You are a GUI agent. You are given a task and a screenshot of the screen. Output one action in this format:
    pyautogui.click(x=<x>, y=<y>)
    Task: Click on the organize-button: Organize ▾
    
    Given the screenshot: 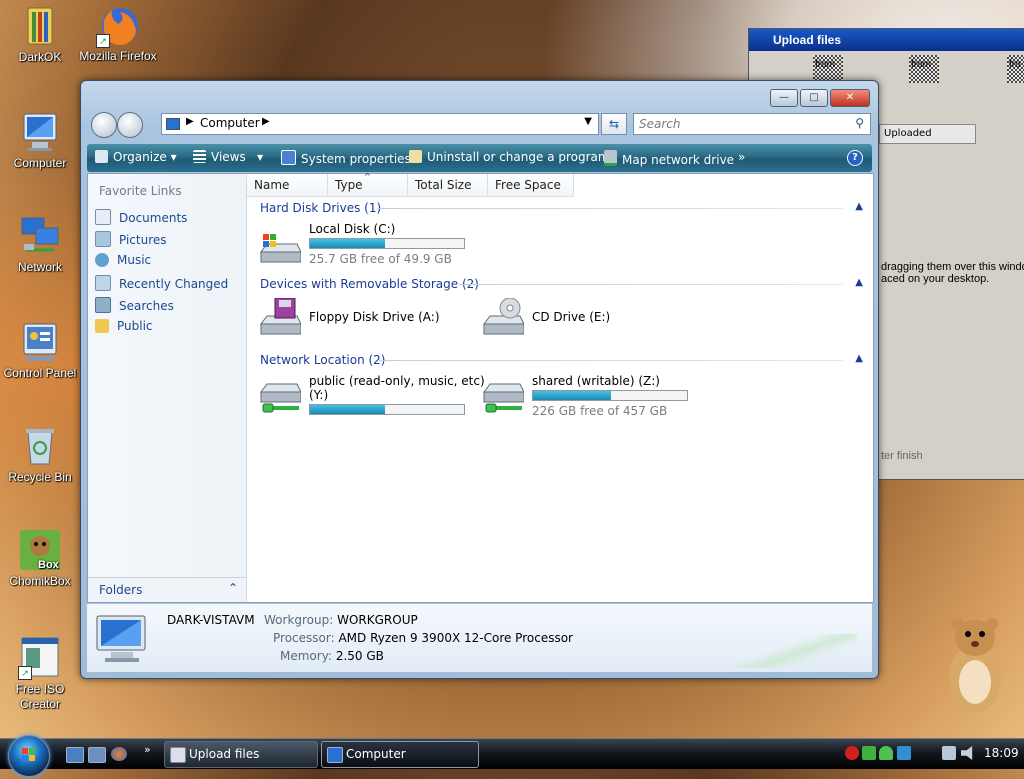 What is the action you would take?
    pyautogui.click(x=136, y=157)
    